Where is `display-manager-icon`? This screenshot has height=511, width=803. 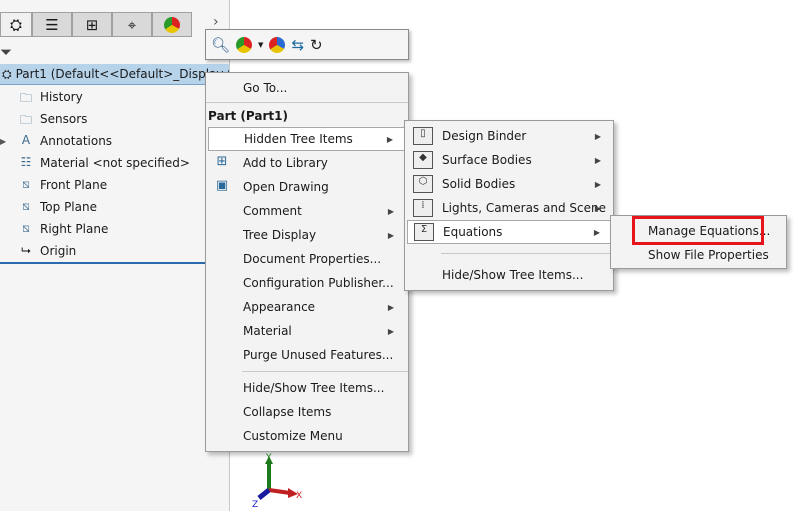 display-manager-icon is located at coordinates (172, 24).